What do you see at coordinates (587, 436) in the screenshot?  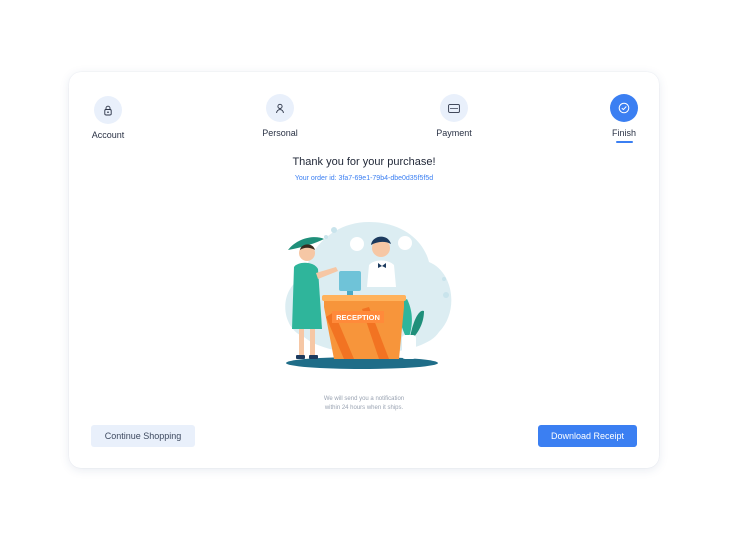 I see `download-receipt-button: Download Receipt` at bounding box center [587, 436].